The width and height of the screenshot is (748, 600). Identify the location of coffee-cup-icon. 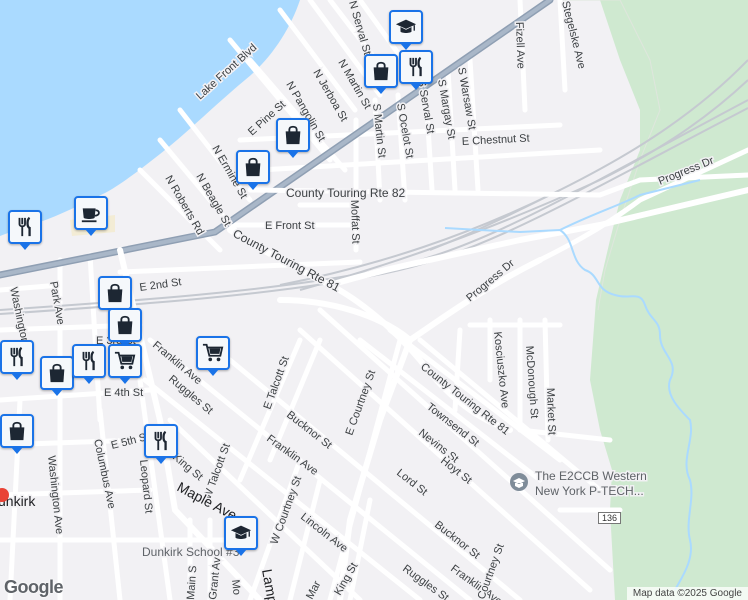
(91, 213).